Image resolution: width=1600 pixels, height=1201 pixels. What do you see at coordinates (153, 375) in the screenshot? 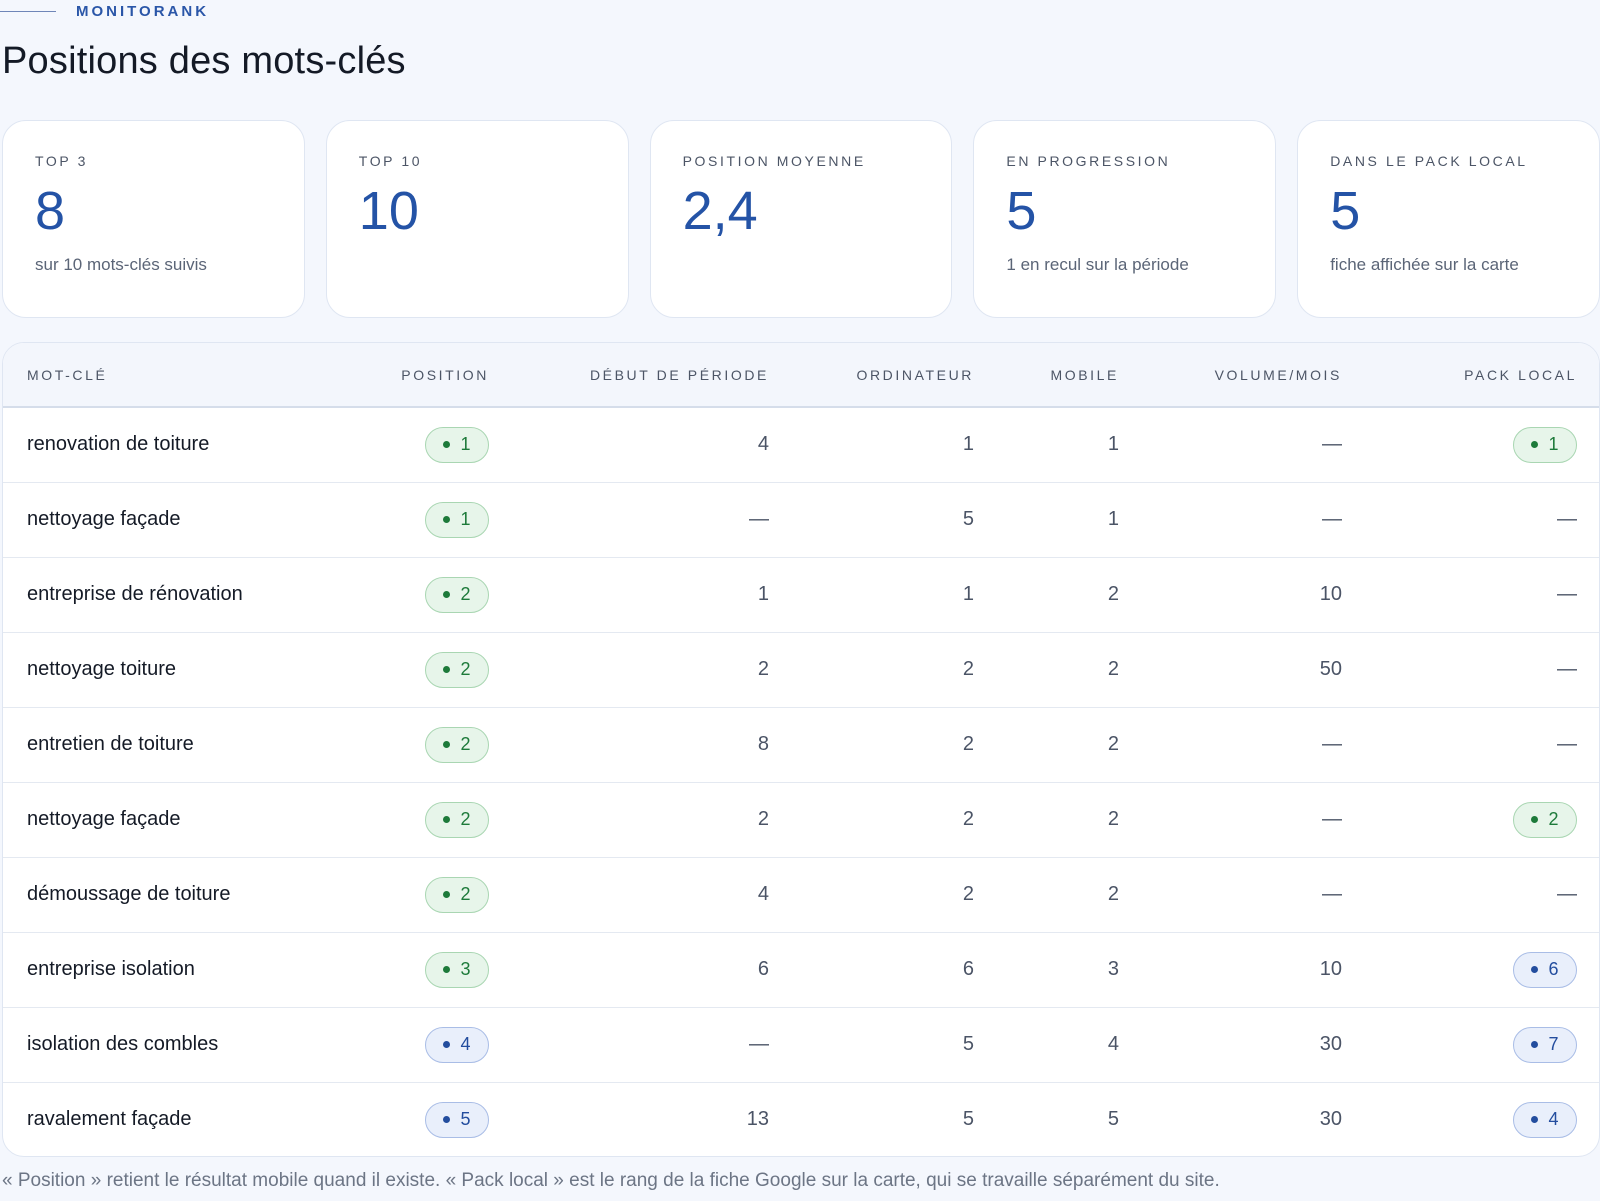
I see `col-header-keyword: MOT-CLÉ` at bounding box center [153, 375].